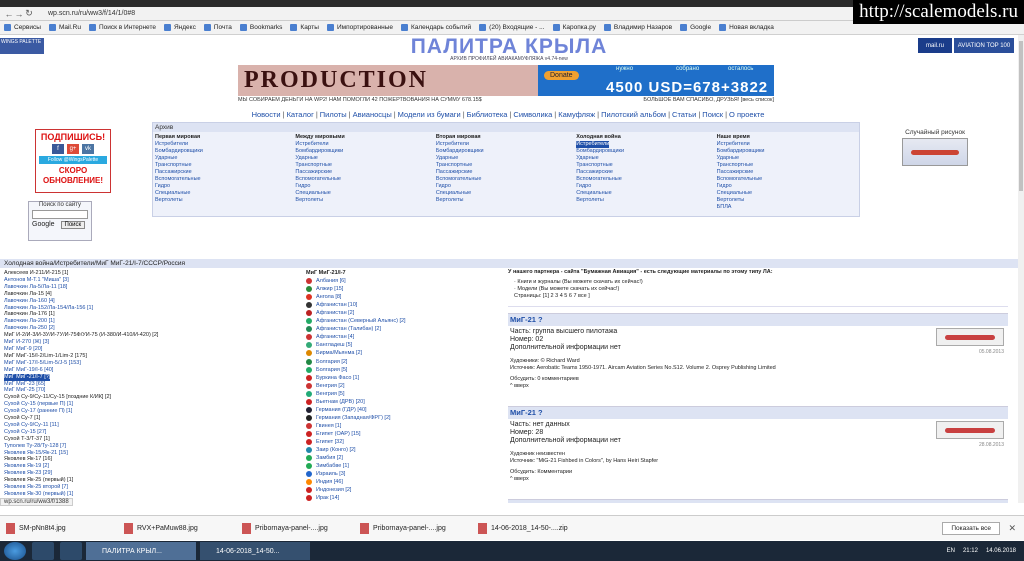  What do you see at coordinates (935, 45) in the screenshot?
I see `mailru-counter: mail.ru` at bounding box center [935, 45].